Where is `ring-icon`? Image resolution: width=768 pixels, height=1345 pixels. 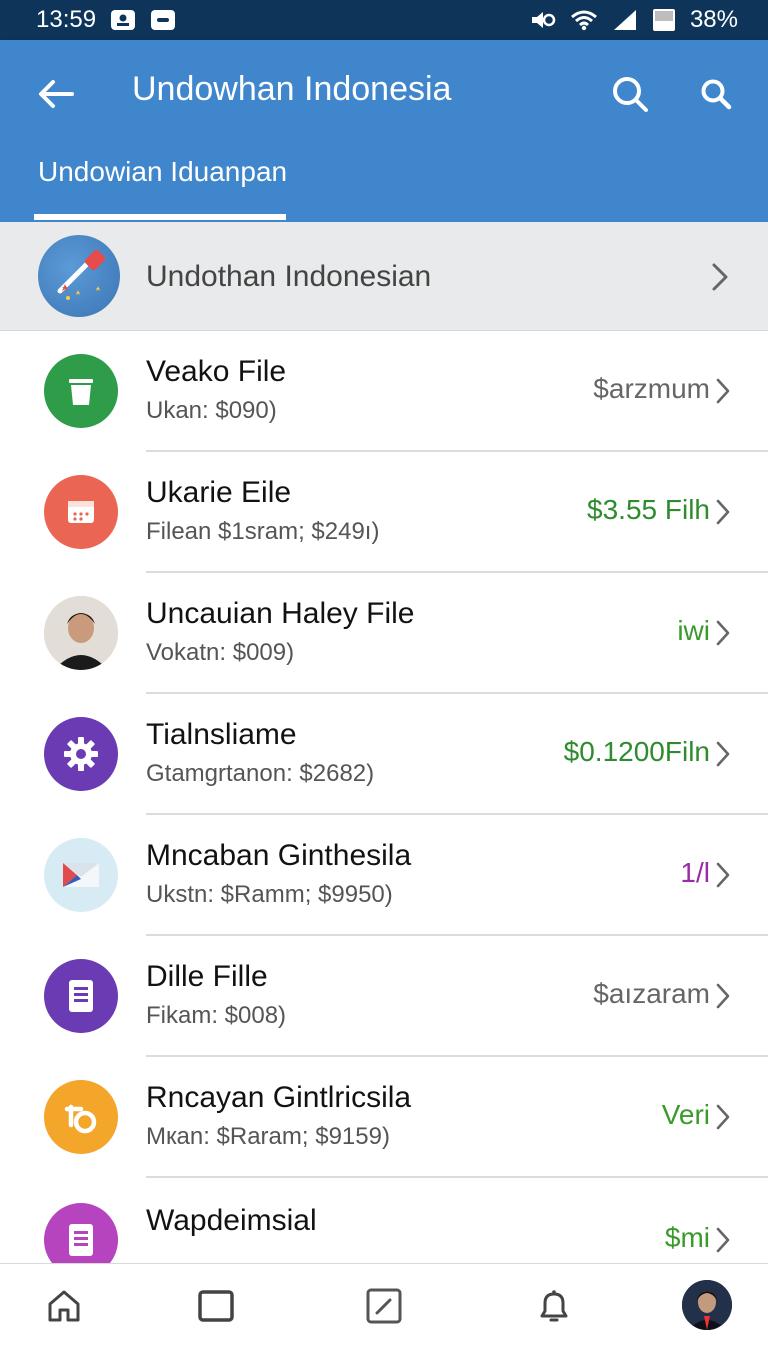
ring-icon is located at coordinates (81, 1117).